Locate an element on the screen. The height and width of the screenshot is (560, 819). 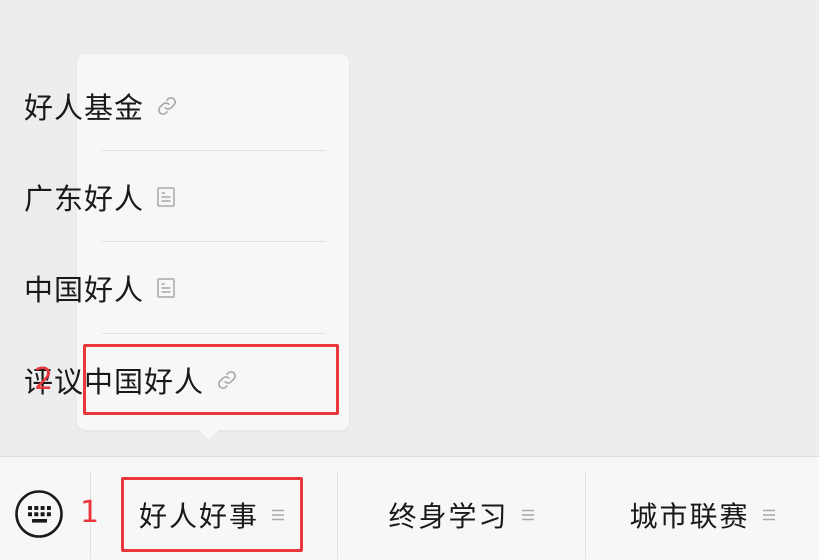
keyboard-icon is located at coordinates (39, 514).